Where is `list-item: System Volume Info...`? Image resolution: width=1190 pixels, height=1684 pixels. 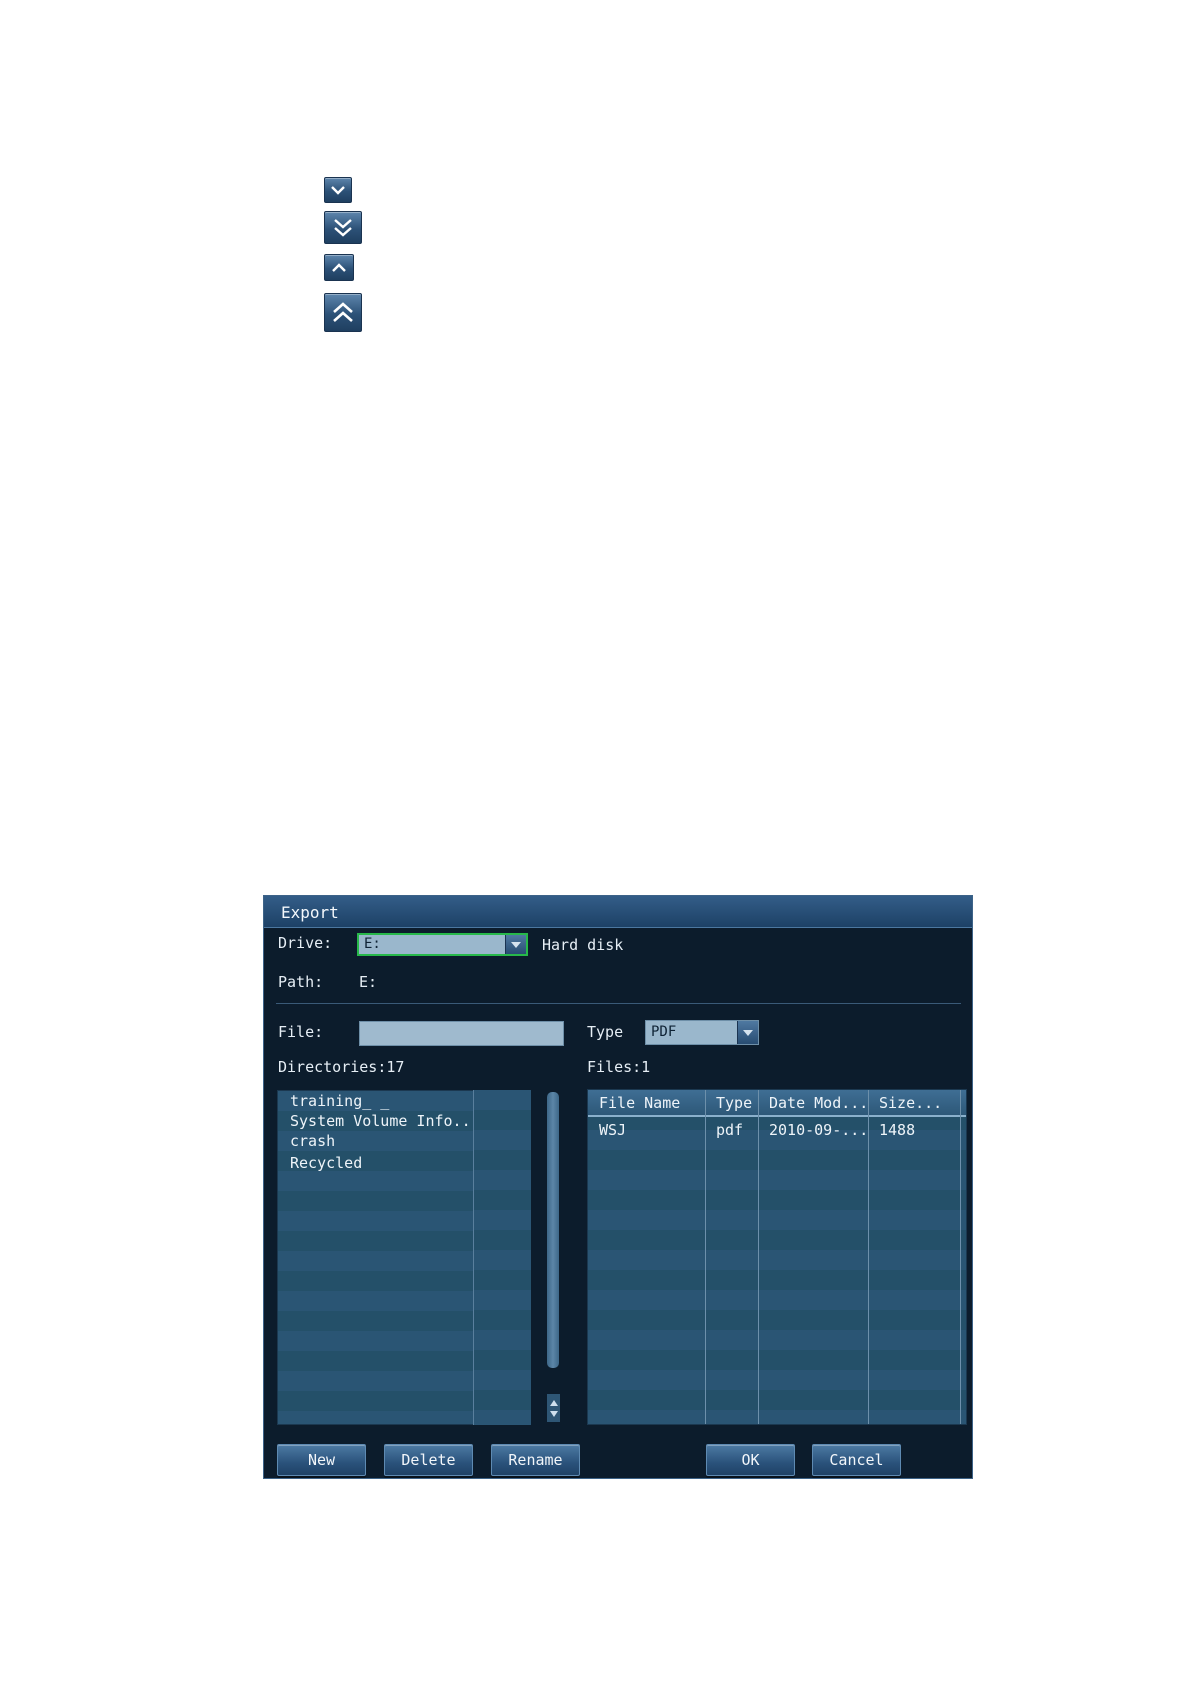
list-item: System Volume Info... is located at coordinates (385, 1121).